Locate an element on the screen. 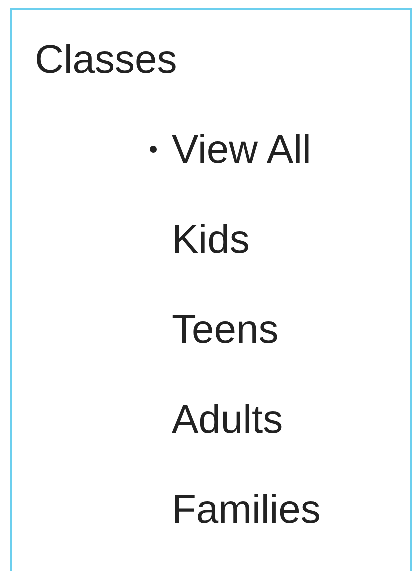  menu-link: Families is located at coordinates (246, 510).